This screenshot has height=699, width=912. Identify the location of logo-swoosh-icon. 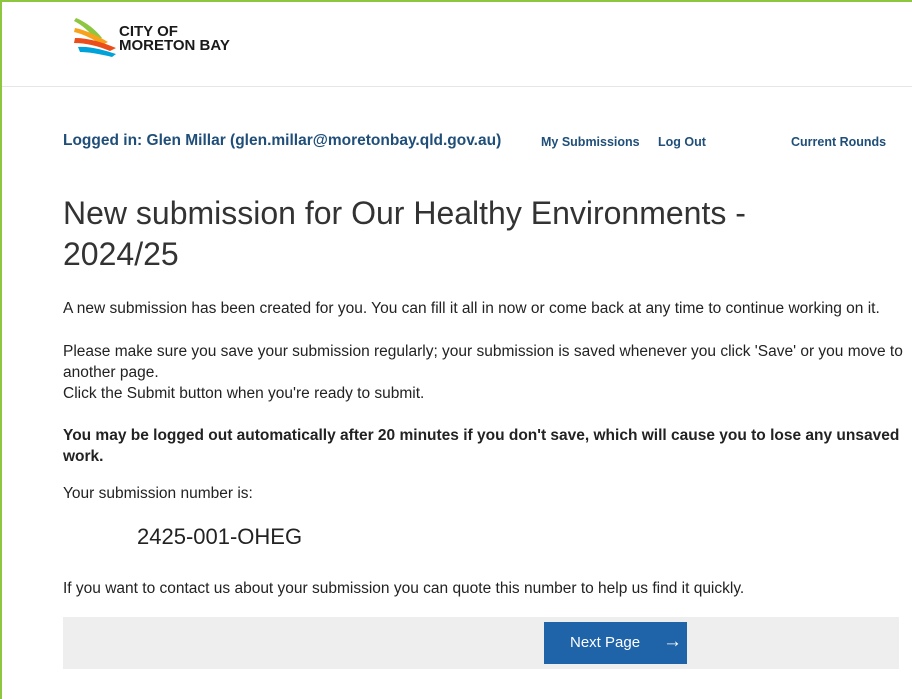
(95, 37).